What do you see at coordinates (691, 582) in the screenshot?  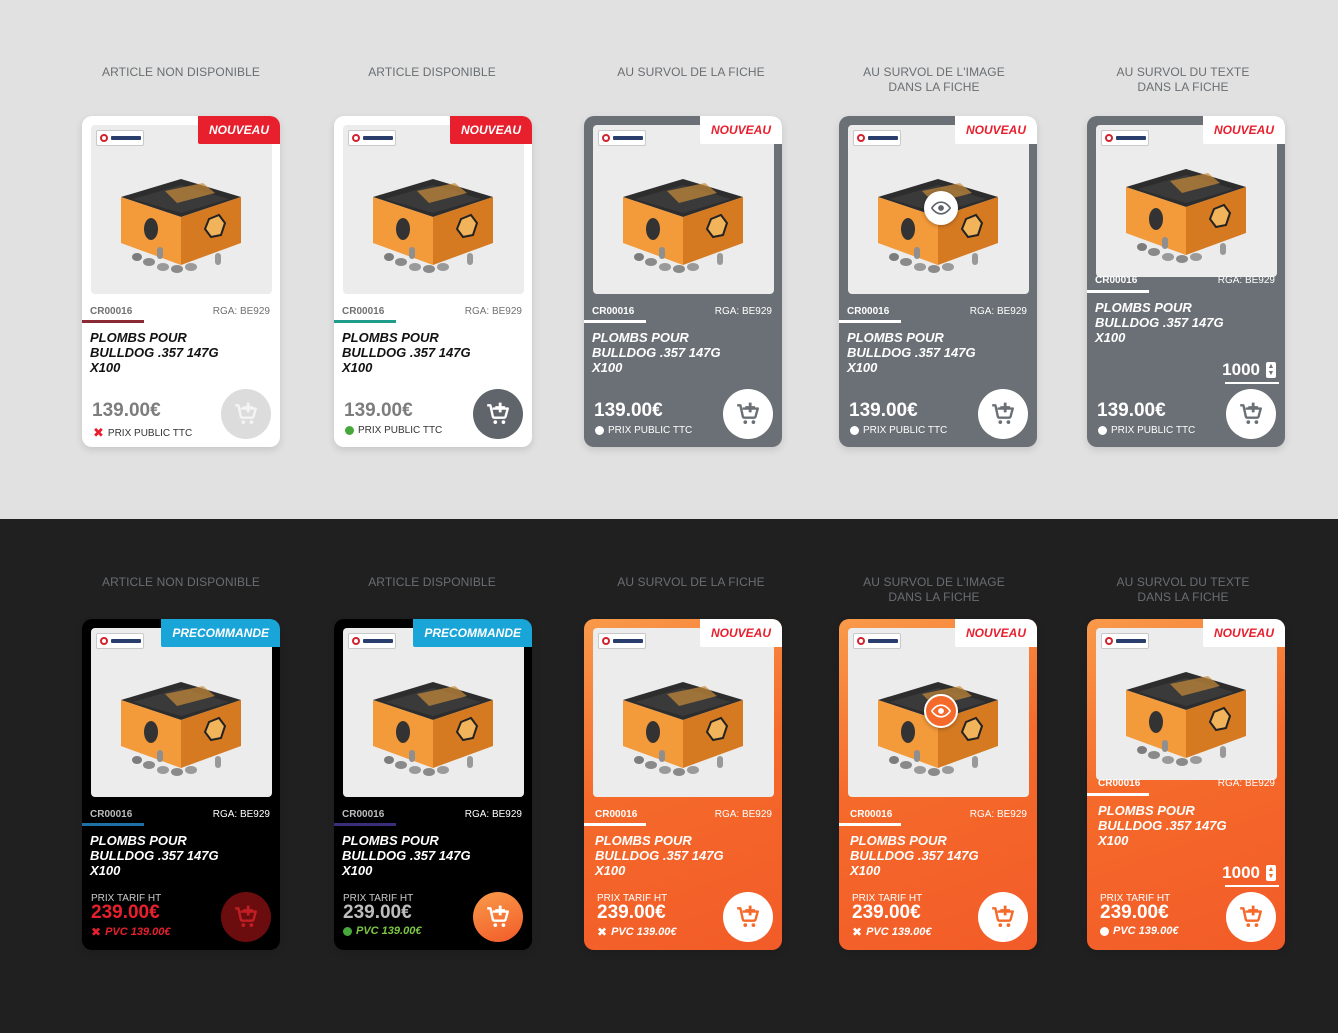 I see `caption-hover-card: AU SURVOL DE LA FICHE` at bounding box center [691, 582].